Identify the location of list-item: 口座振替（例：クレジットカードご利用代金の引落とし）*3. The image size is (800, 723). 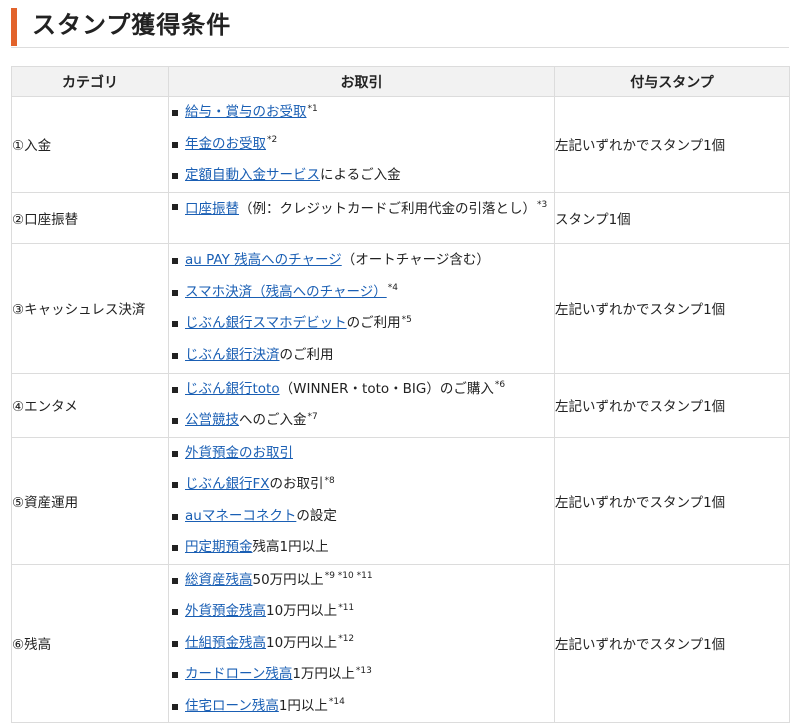
(361, 218).